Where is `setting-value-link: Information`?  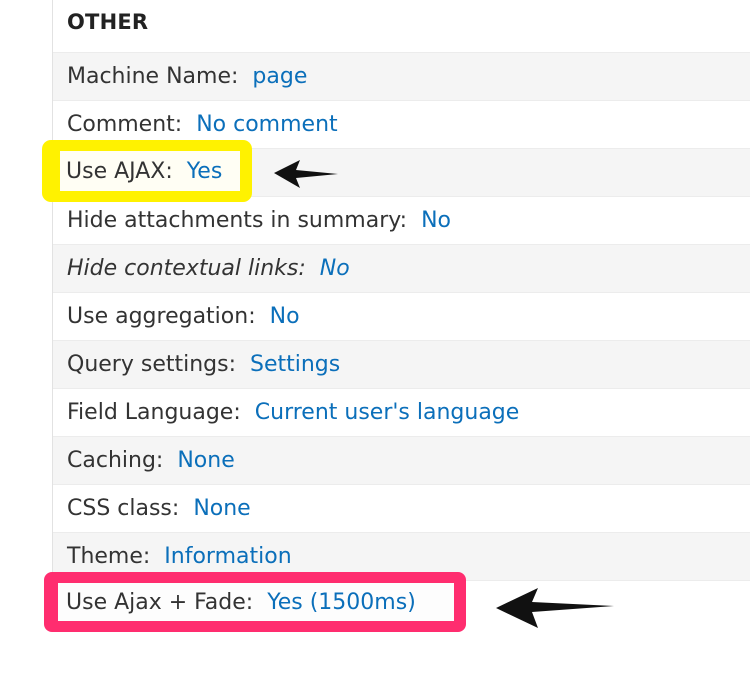
setting-value-link: Information is located at coordinates (227, 556).